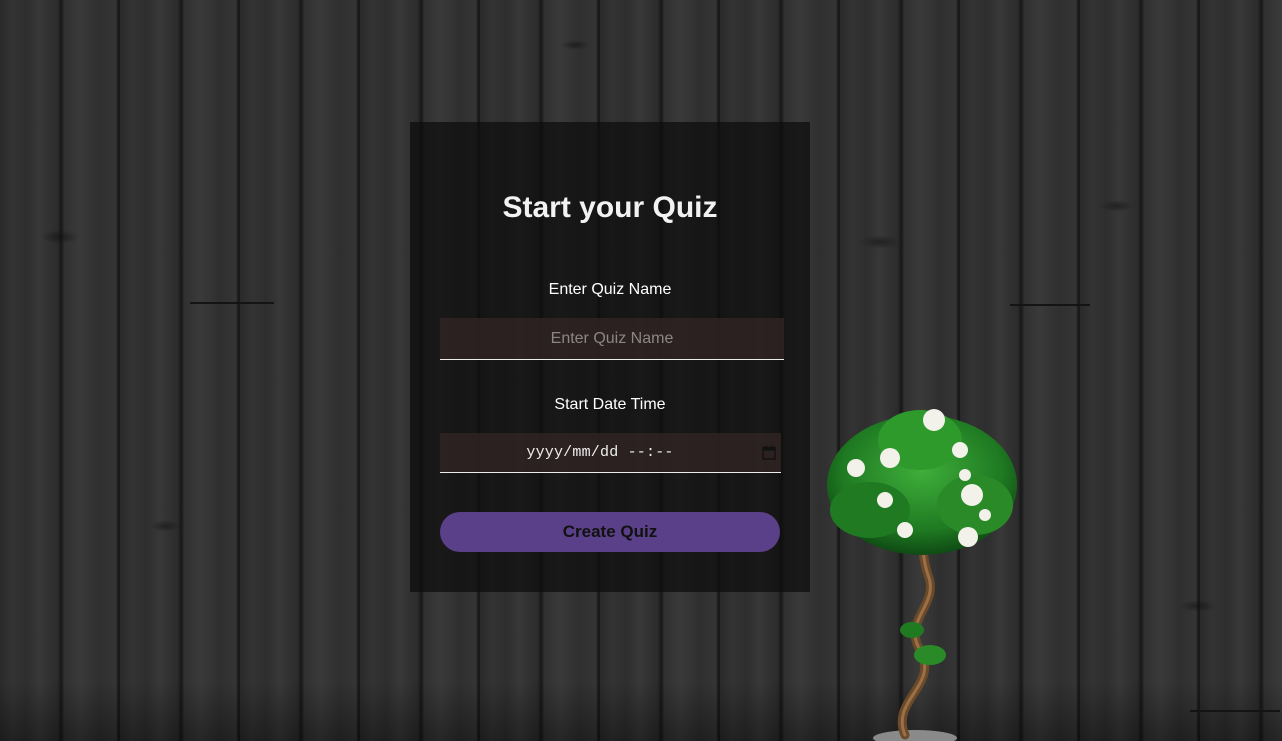 This screenshot has width=1282, height=741. What do you see at coordinates (610, 532) in the screenshot?
I see `create-quiz-button: Create Quiz` at bounding box center [610, 532].